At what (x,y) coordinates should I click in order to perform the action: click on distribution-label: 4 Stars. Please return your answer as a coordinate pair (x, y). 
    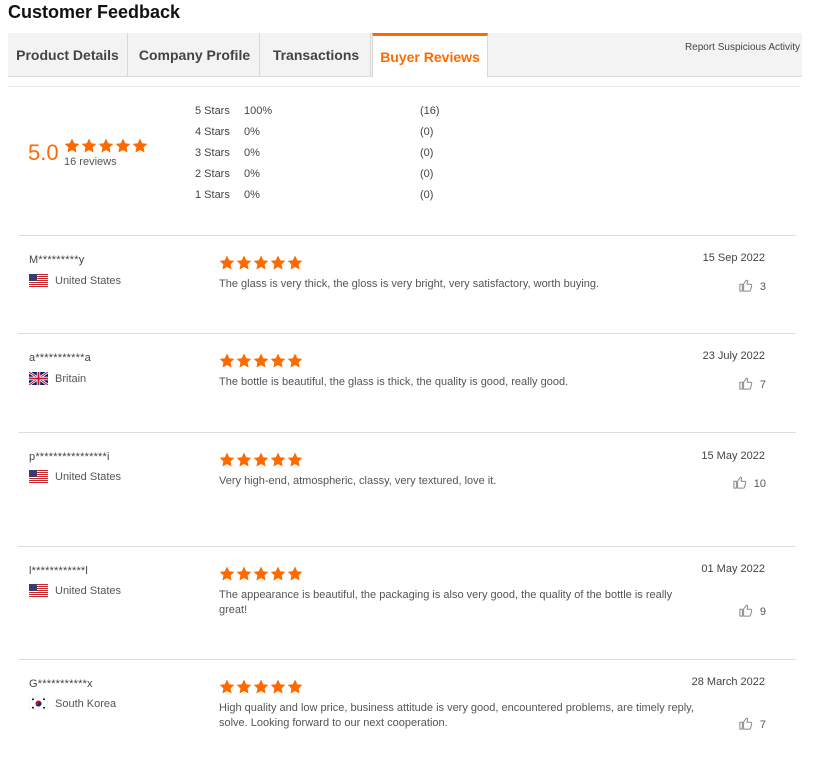
    Looking at the image, I should click on (212, 132).